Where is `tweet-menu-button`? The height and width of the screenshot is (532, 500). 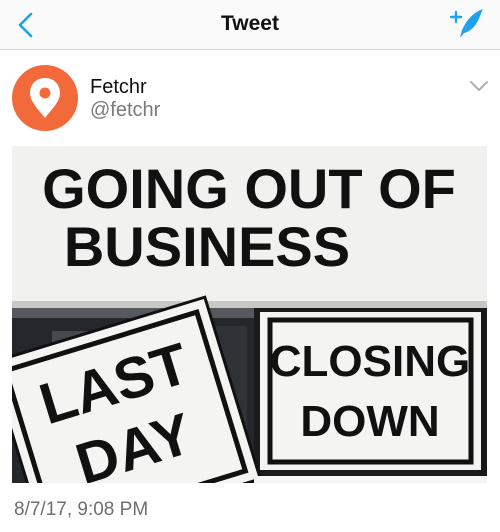 tweet-menu-button is located at coordinates (479, 86).